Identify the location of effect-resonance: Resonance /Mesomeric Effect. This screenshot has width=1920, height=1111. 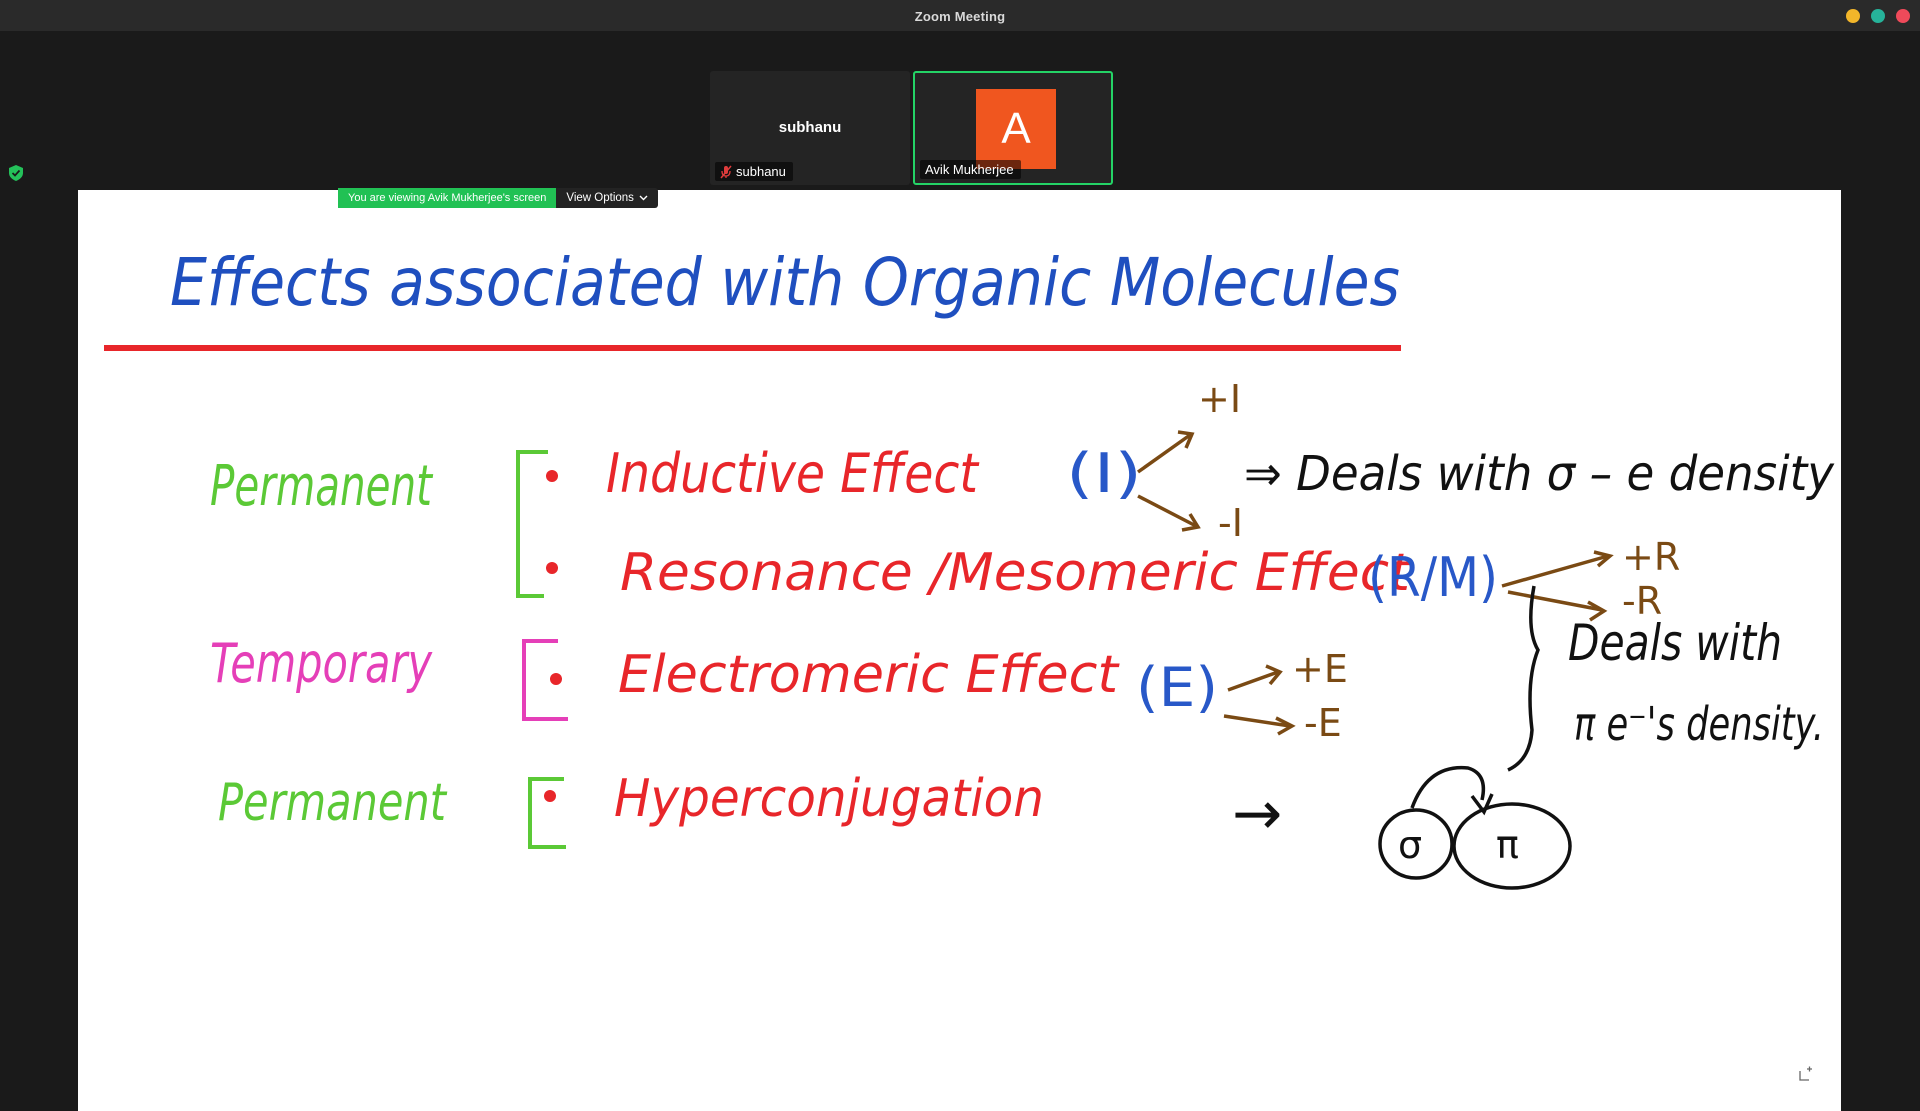
(1016, 573).